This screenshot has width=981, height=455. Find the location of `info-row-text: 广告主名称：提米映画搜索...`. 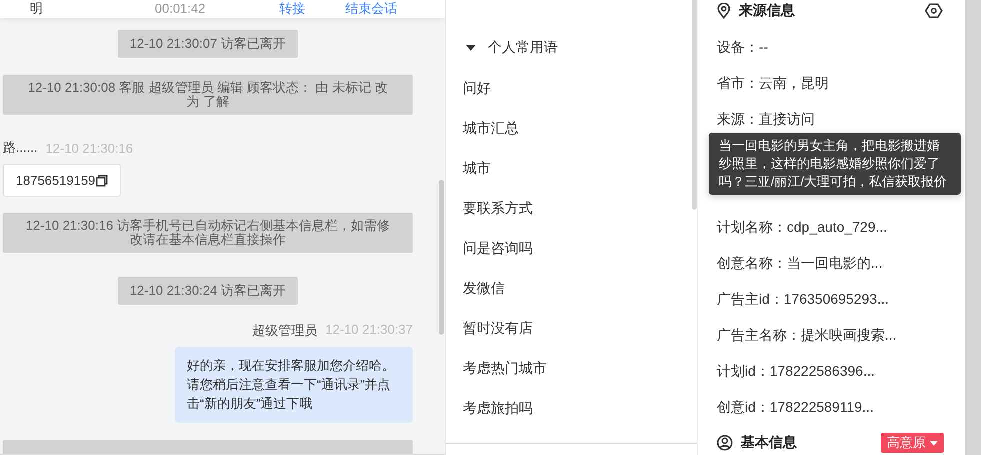

info-row-text: 广告主名称：提米映画搜索... is located at coordinates (807, 335).